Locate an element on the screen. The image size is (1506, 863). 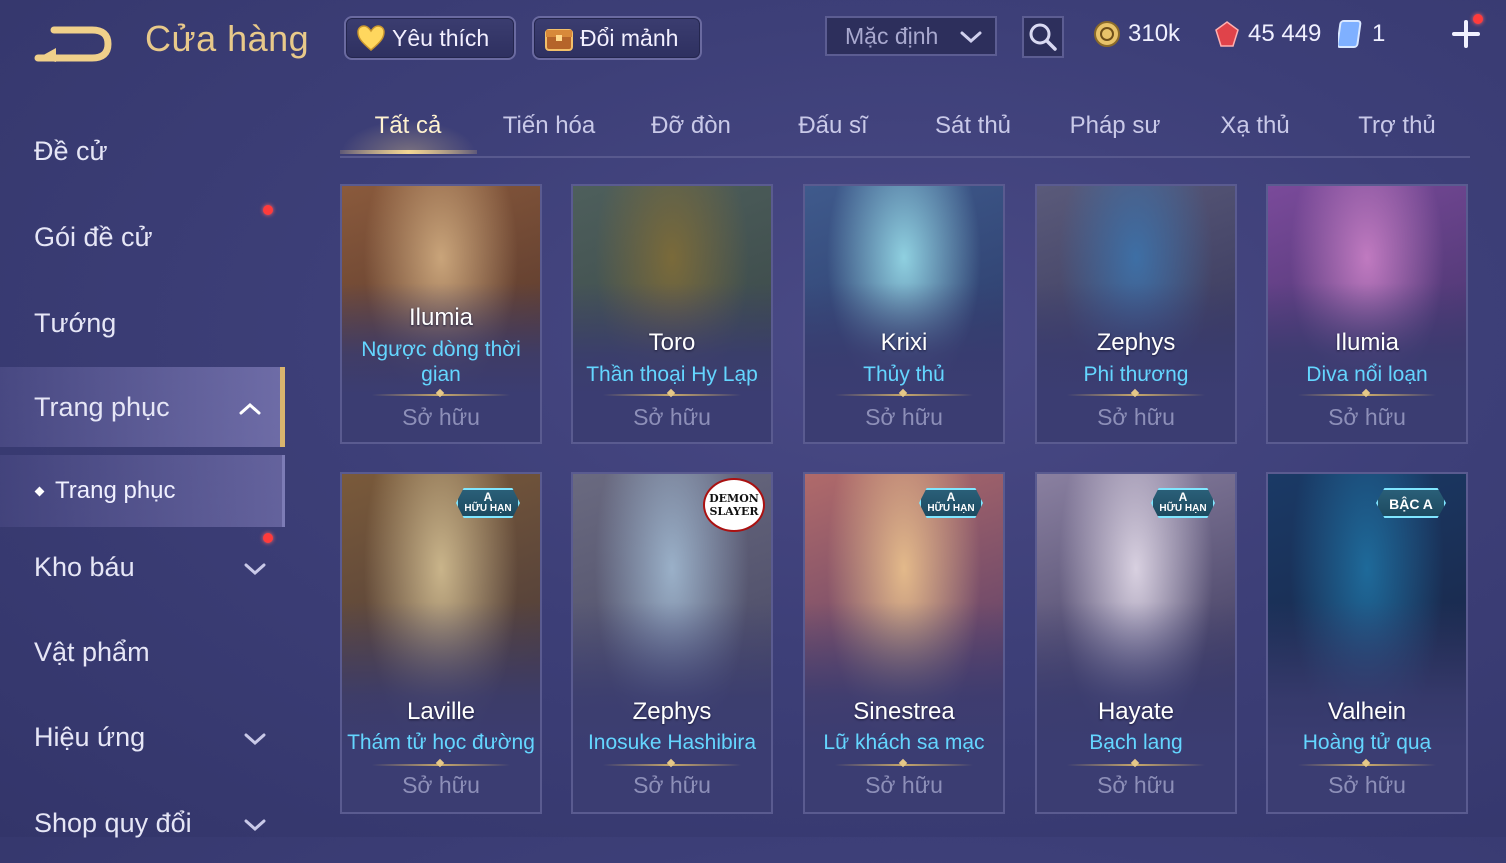
sidebar-item-heroes: Tướng is located at coordinates (142, 323).